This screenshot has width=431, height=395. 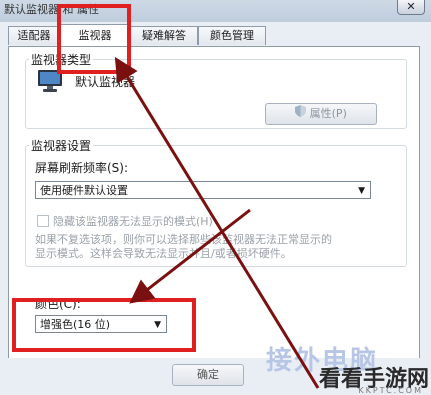 I want to click on site-watermark-sub: KKPTC.COM, so click(x=390, y=390).